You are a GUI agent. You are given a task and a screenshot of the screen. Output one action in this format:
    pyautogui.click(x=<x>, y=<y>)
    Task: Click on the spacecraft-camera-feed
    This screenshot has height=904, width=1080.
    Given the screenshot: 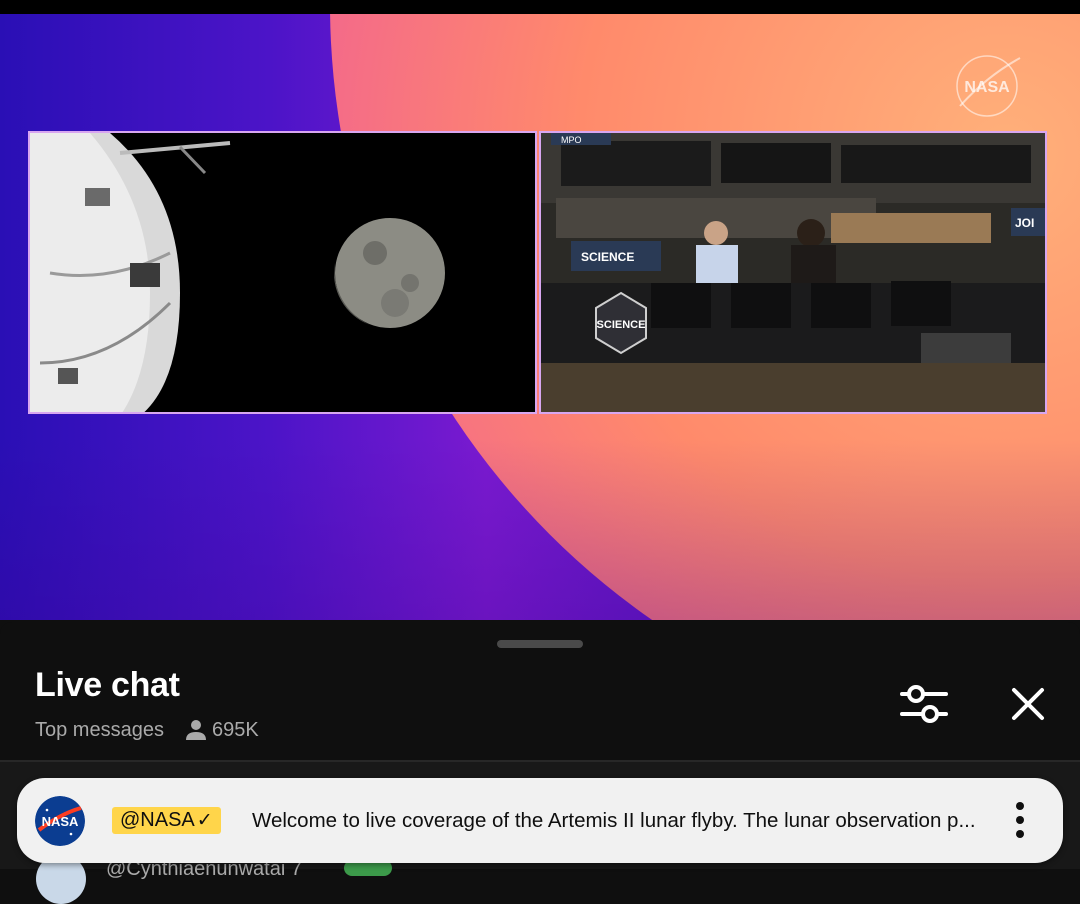 What is the action you would take?
    pyautogui.click(x=282, y=272)
    